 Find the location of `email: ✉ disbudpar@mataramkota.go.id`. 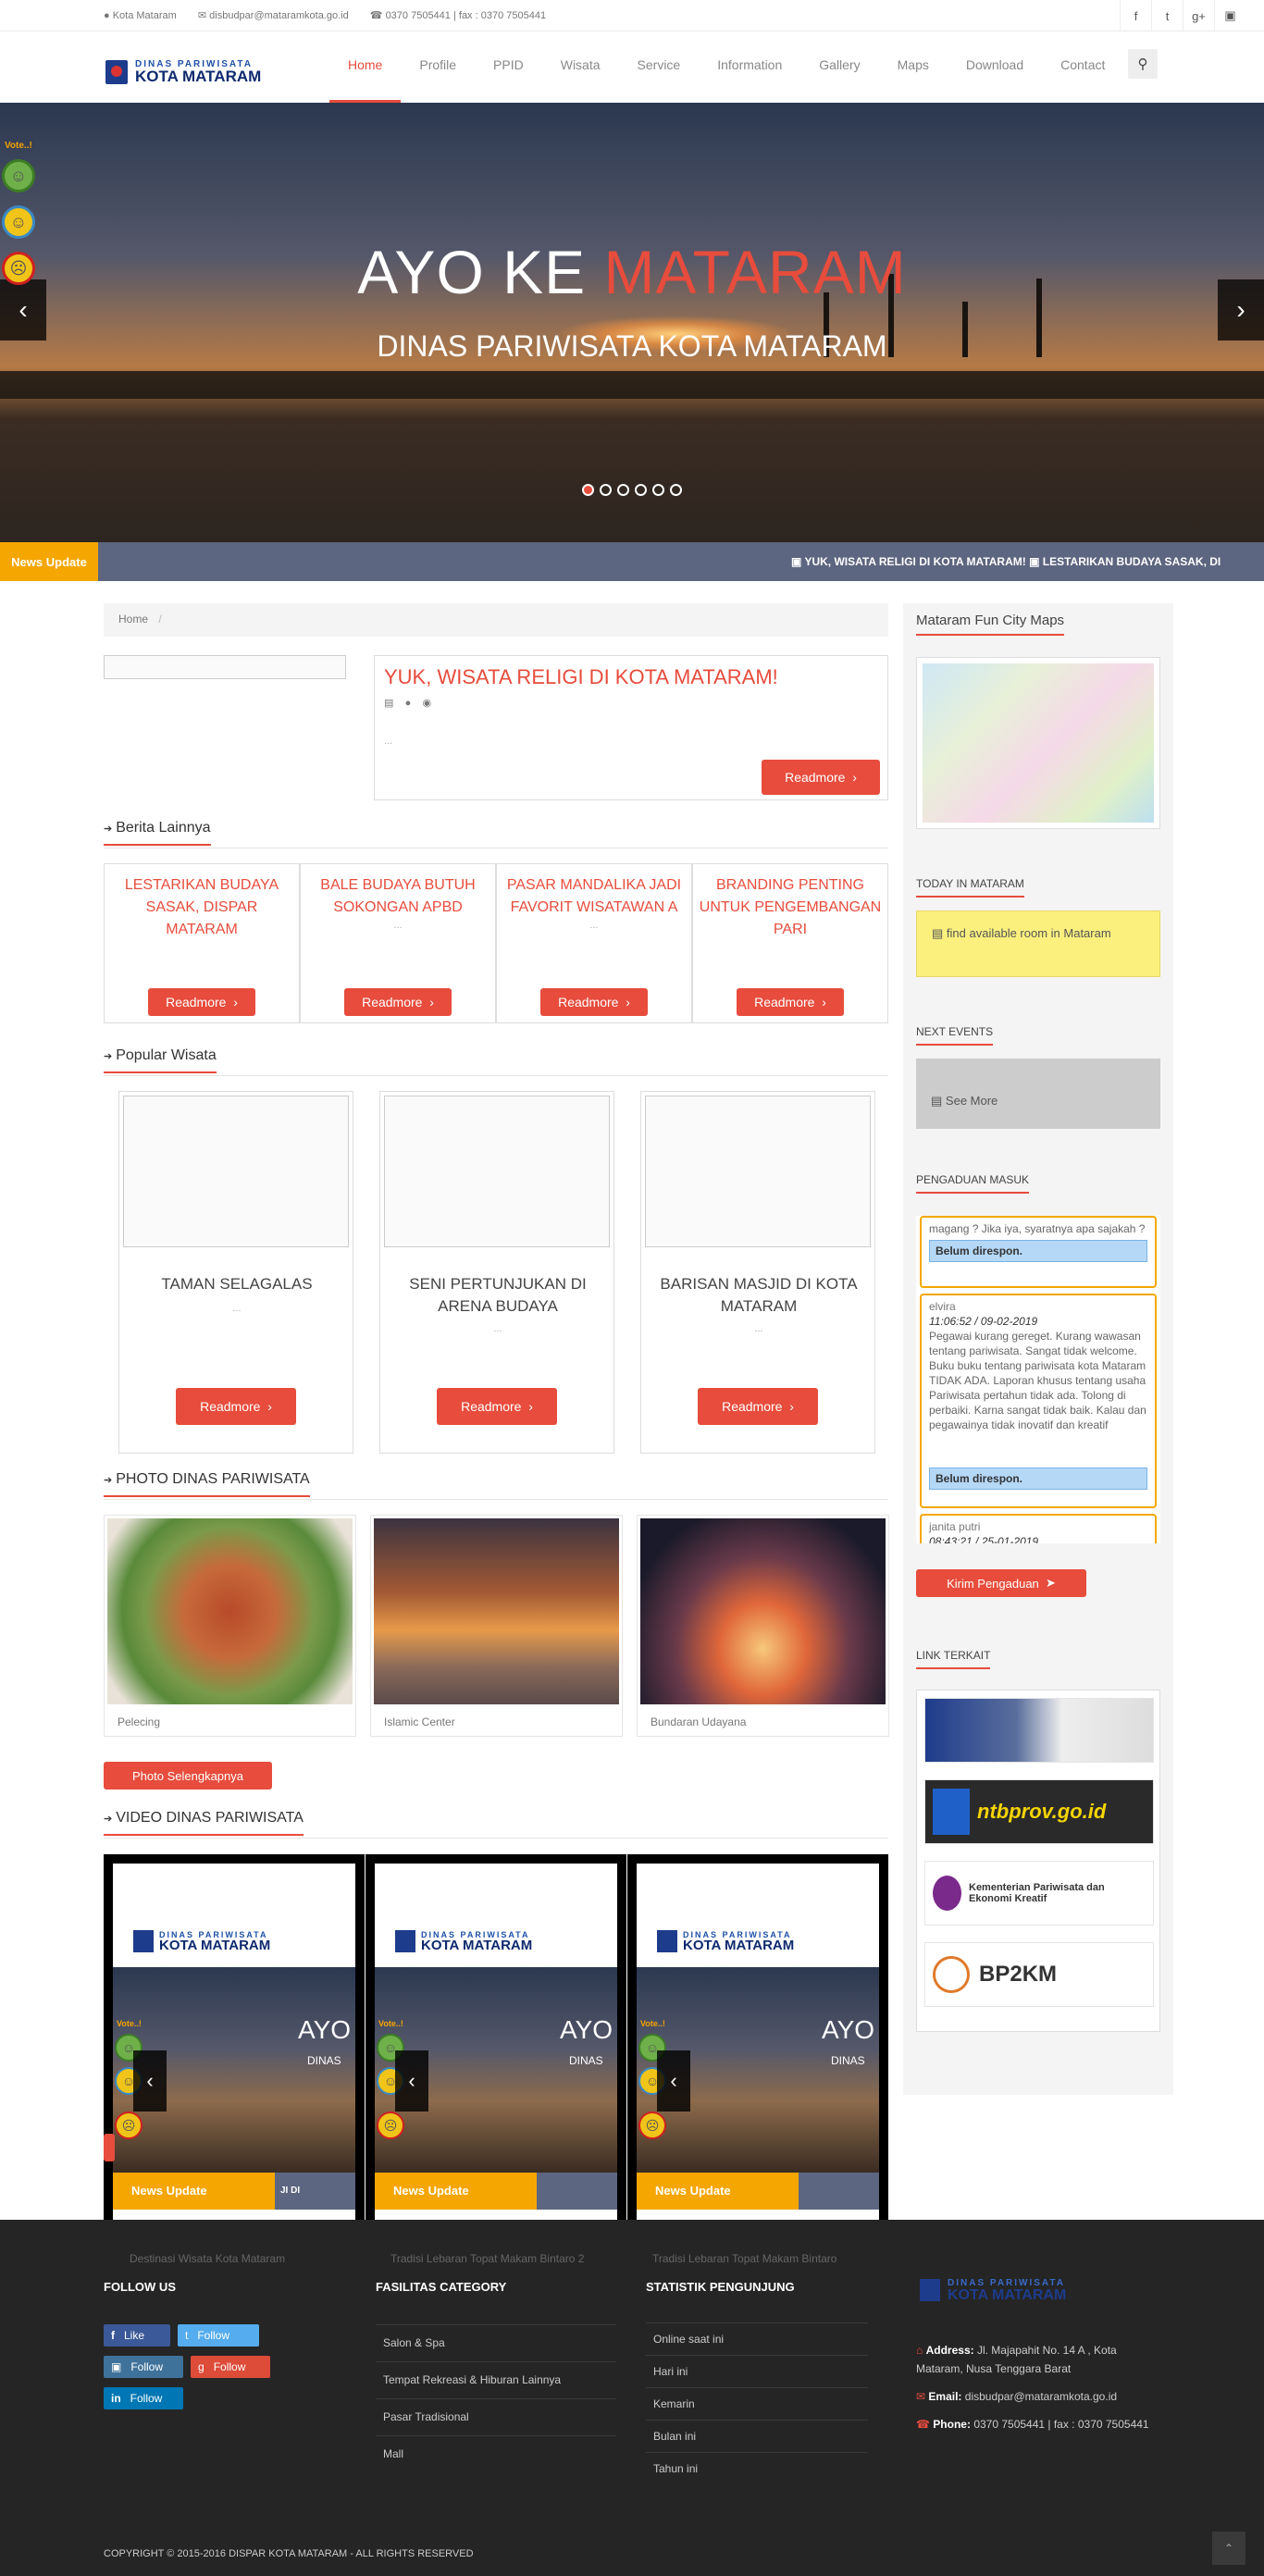

email: ✉ disbudpar@mataramkota.go.id is located at coordinates (278, 16).